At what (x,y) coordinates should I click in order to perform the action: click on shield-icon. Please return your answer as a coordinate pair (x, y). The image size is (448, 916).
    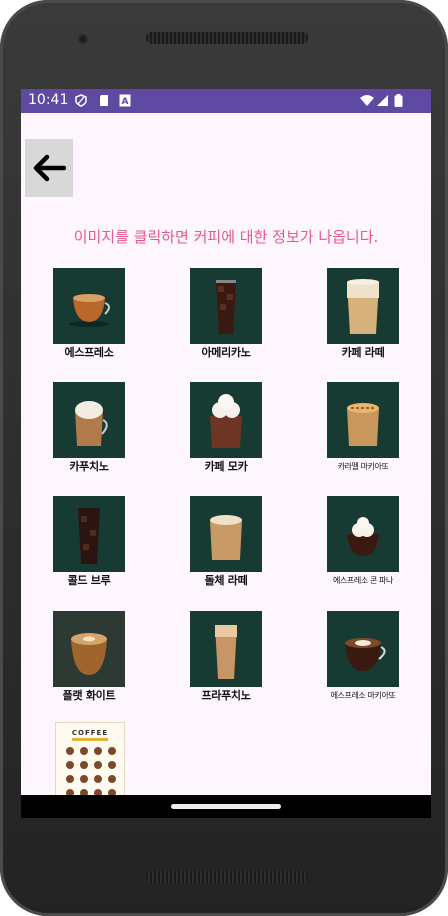
    Looking at the image, I should click on (81, 100).